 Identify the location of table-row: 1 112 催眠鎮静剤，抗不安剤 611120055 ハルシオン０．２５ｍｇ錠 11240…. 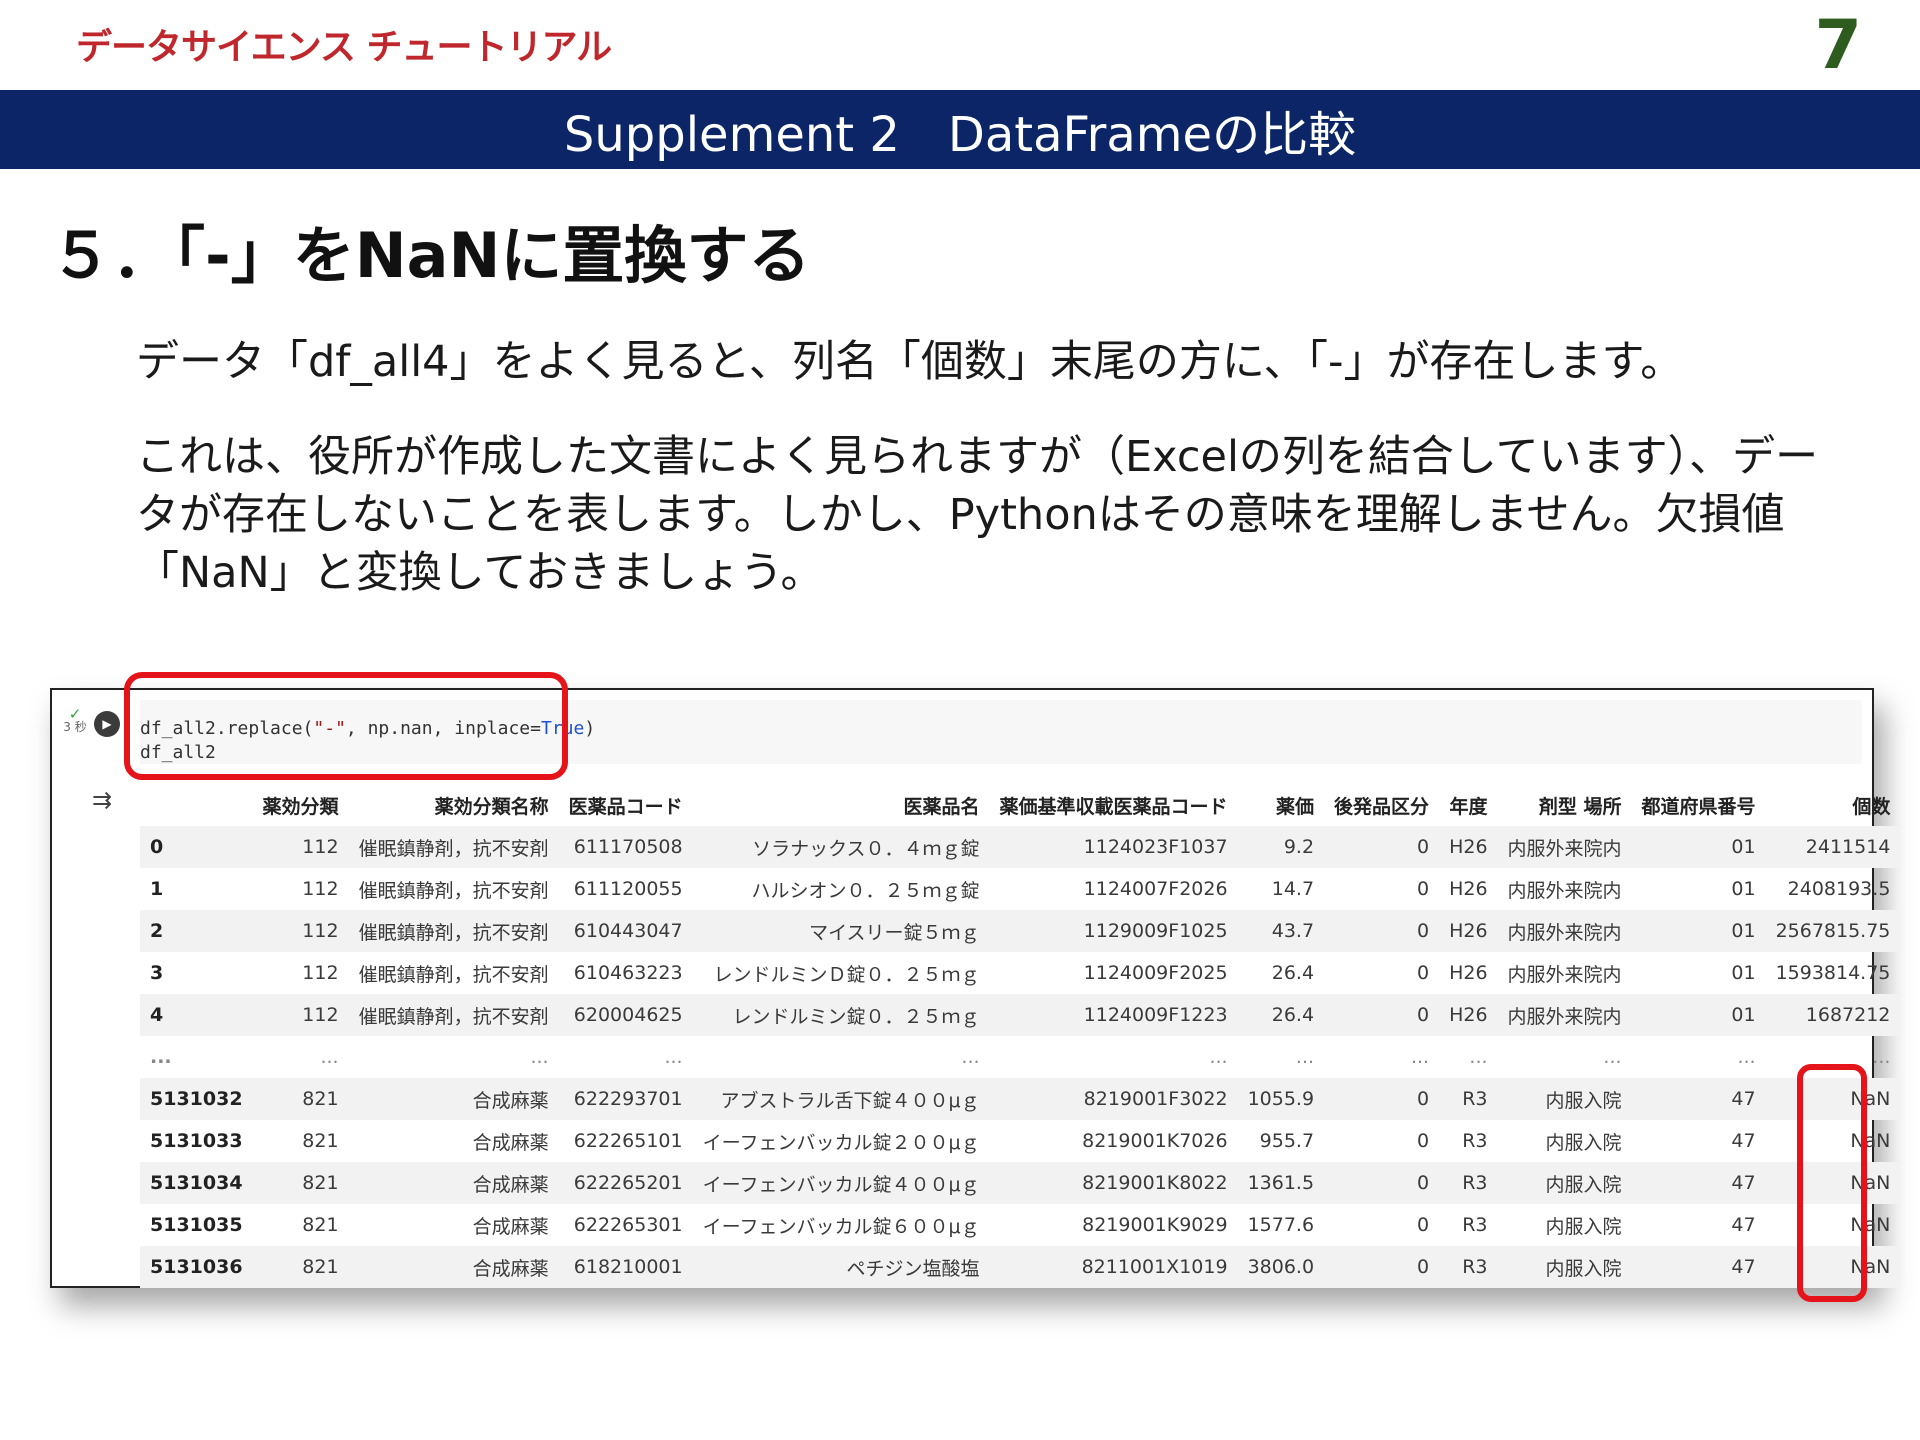
(1020, 889).